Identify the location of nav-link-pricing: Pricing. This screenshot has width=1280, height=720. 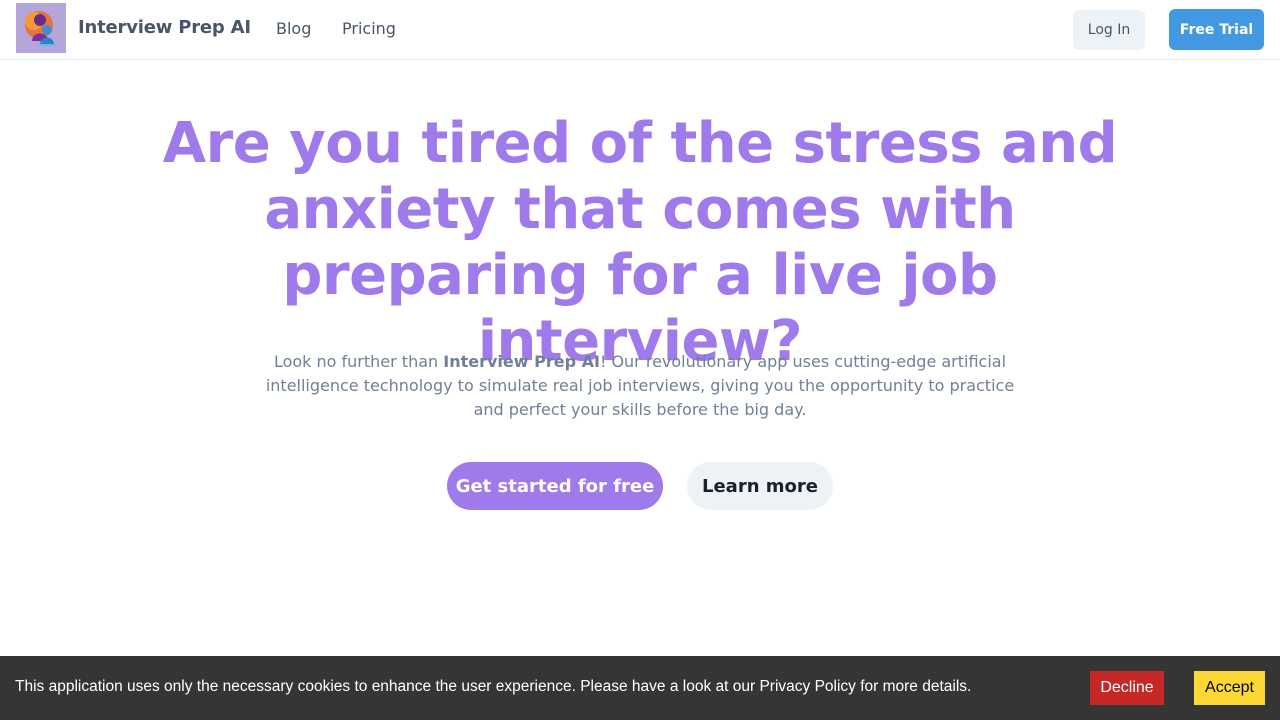
(369, 28).